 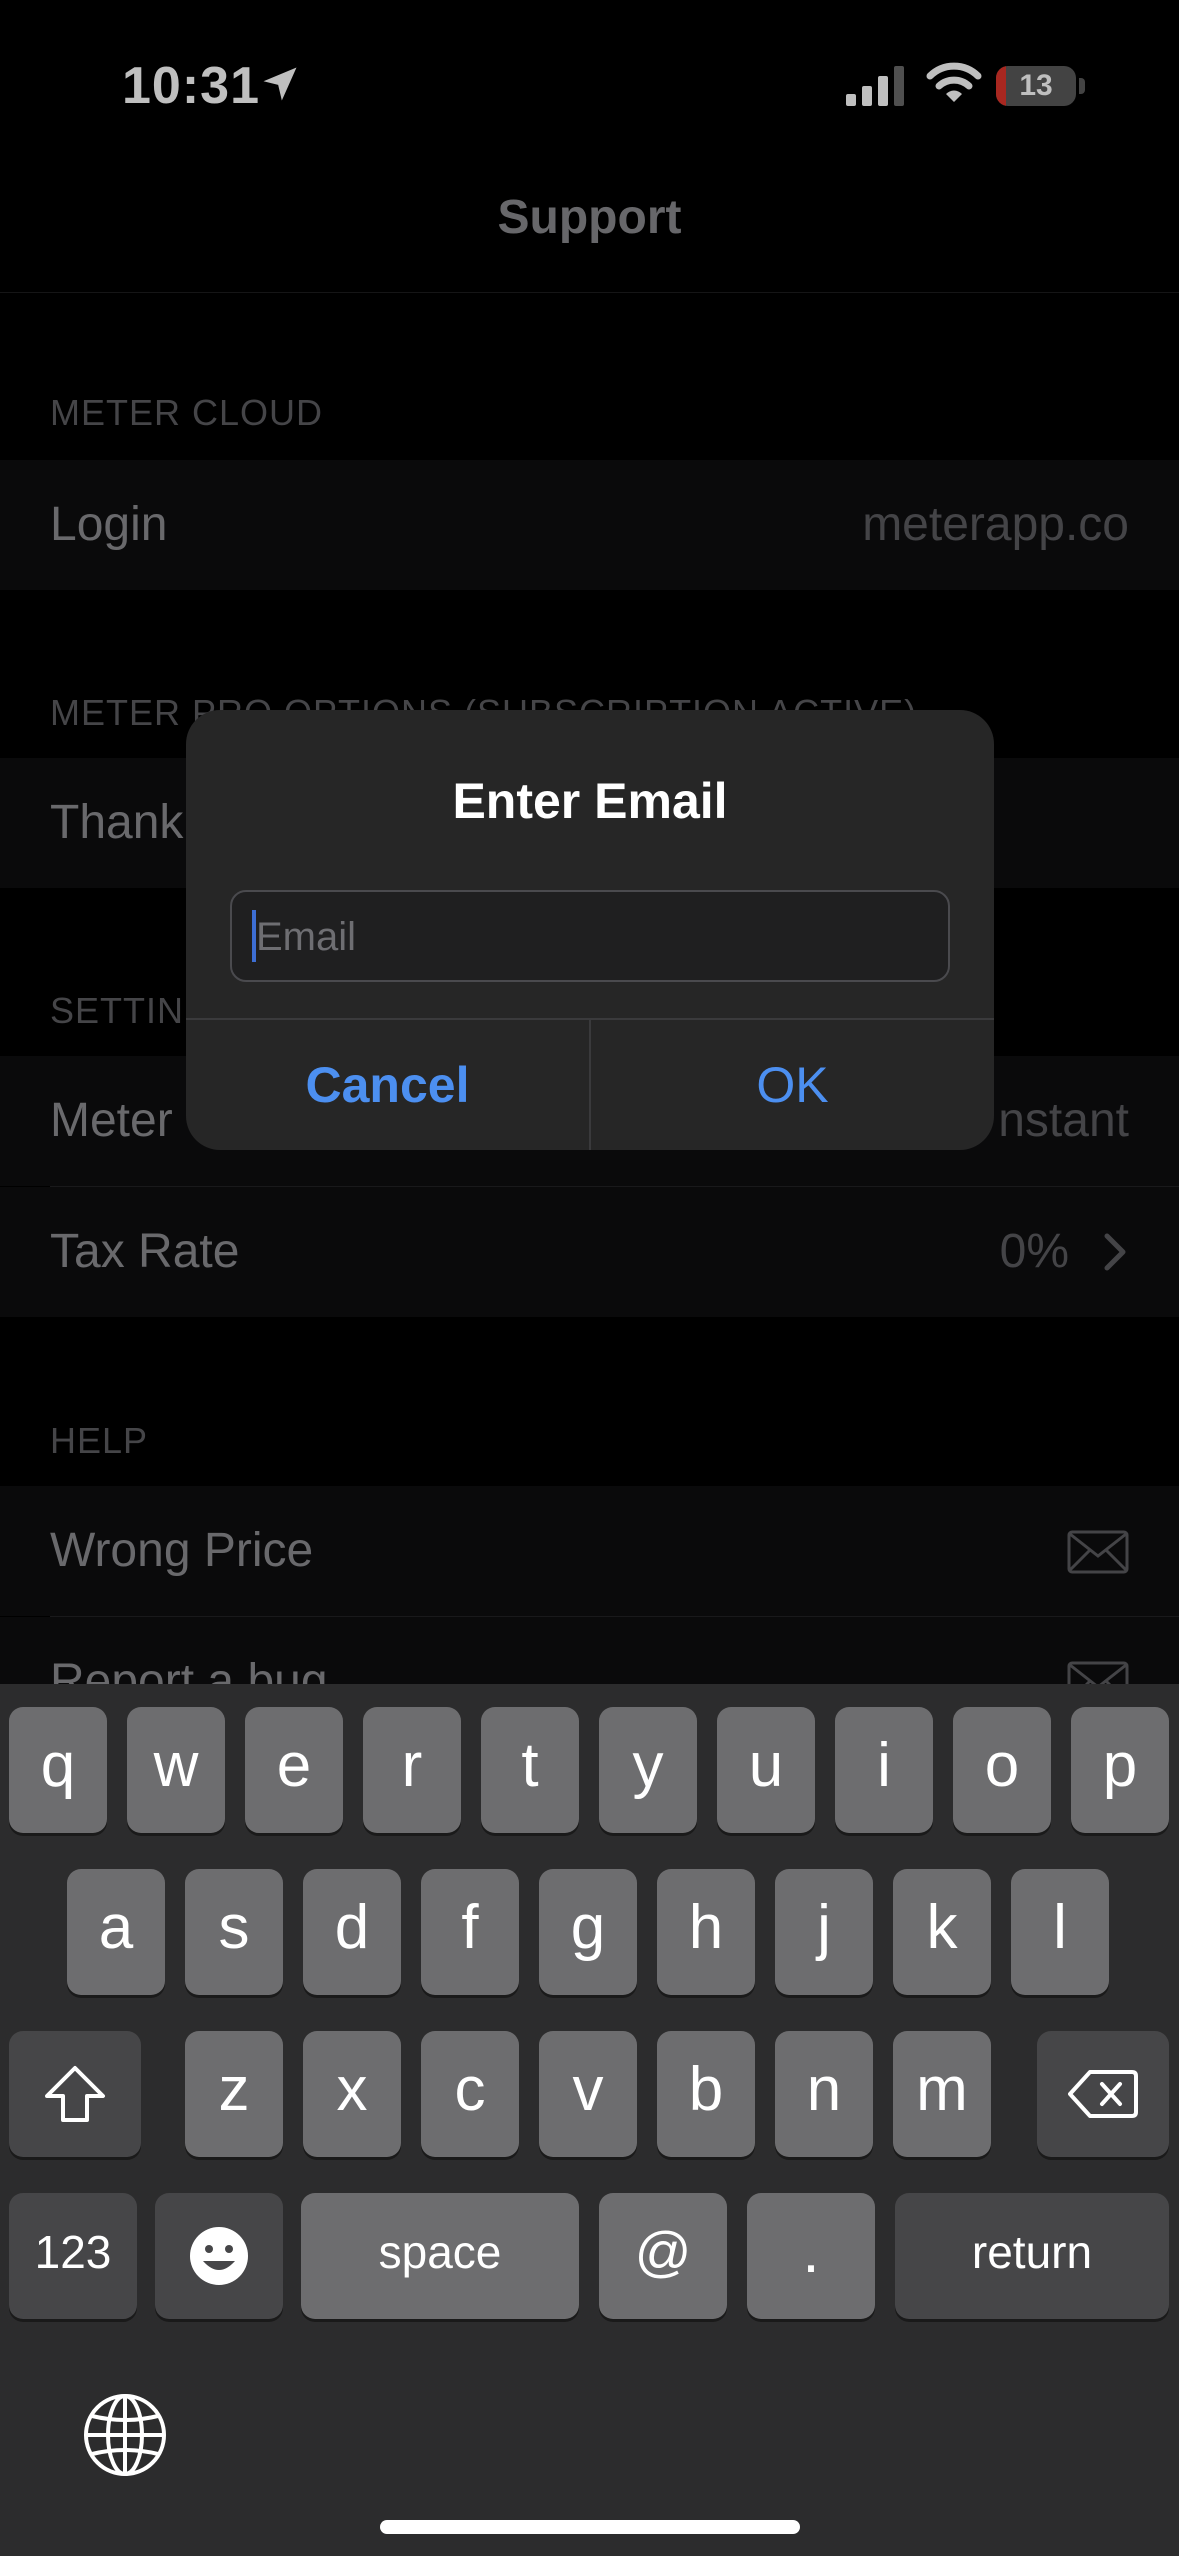 I want to click on emoji-icon, so click(x=219, y=2256).